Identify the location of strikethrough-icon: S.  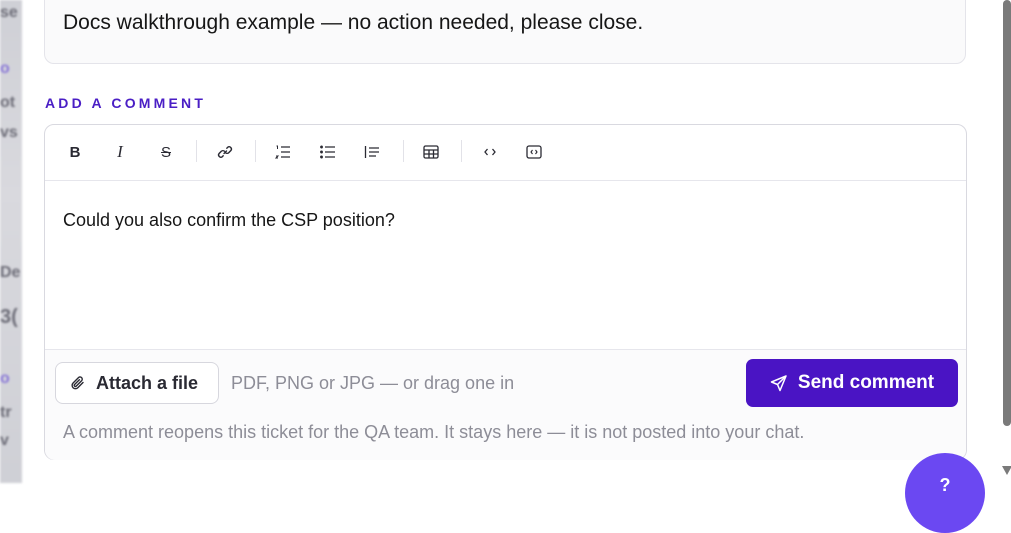
(165, 152).